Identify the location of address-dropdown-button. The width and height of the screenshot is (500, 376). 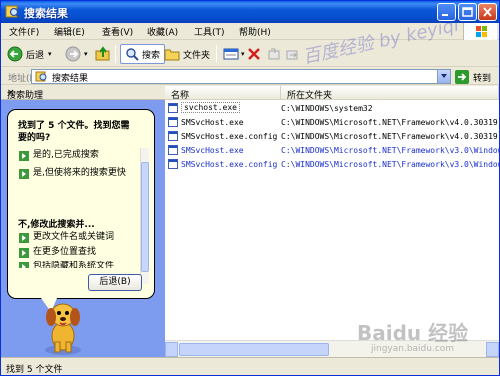
(443, 76).